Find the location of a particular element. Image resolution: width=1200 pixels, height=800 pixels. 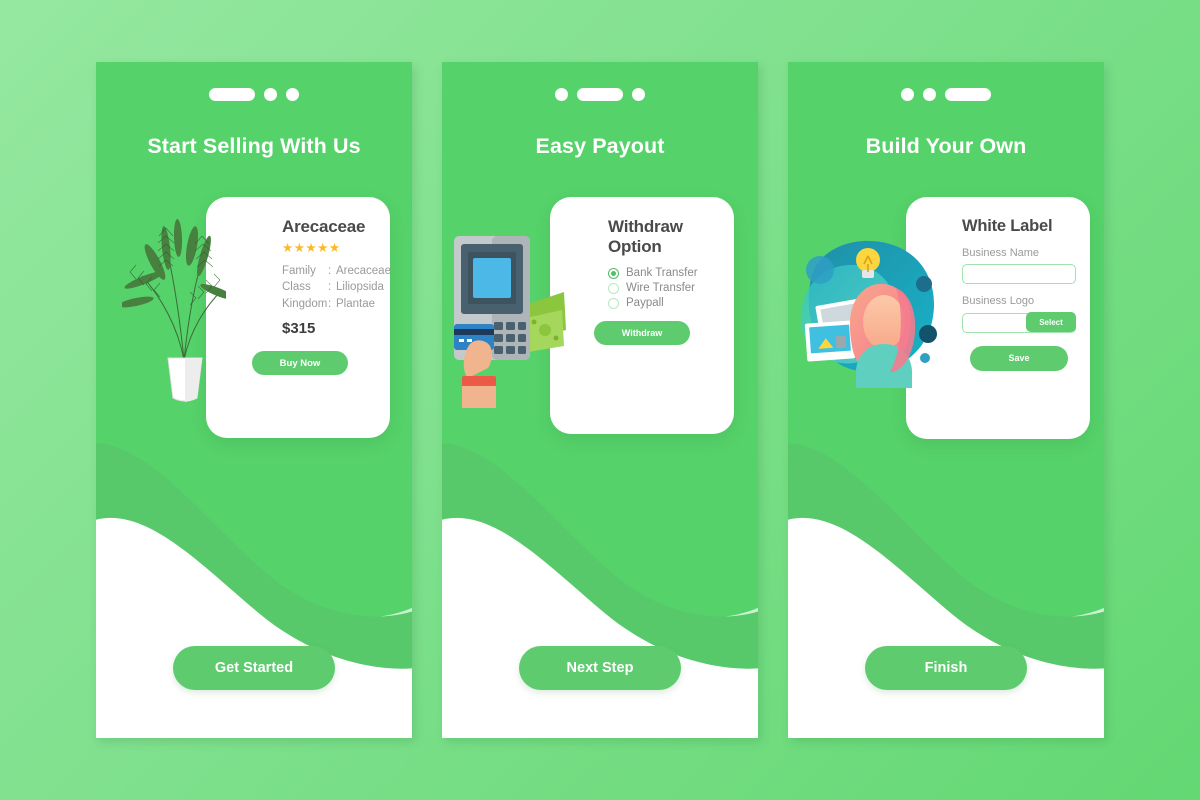

radio-option-wire-transfer: Wire Transfer is located at coordinates (663, 288).